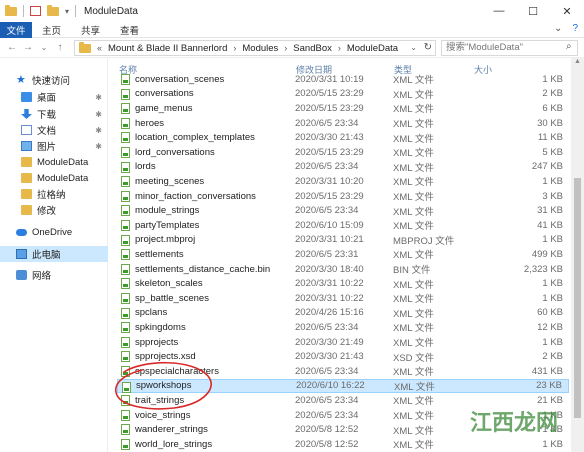 The image size is (584, 452). I want to click on file-row: spprojects 2020/3/30 21:49 XML 文件 1 KB, so click(343, 342).